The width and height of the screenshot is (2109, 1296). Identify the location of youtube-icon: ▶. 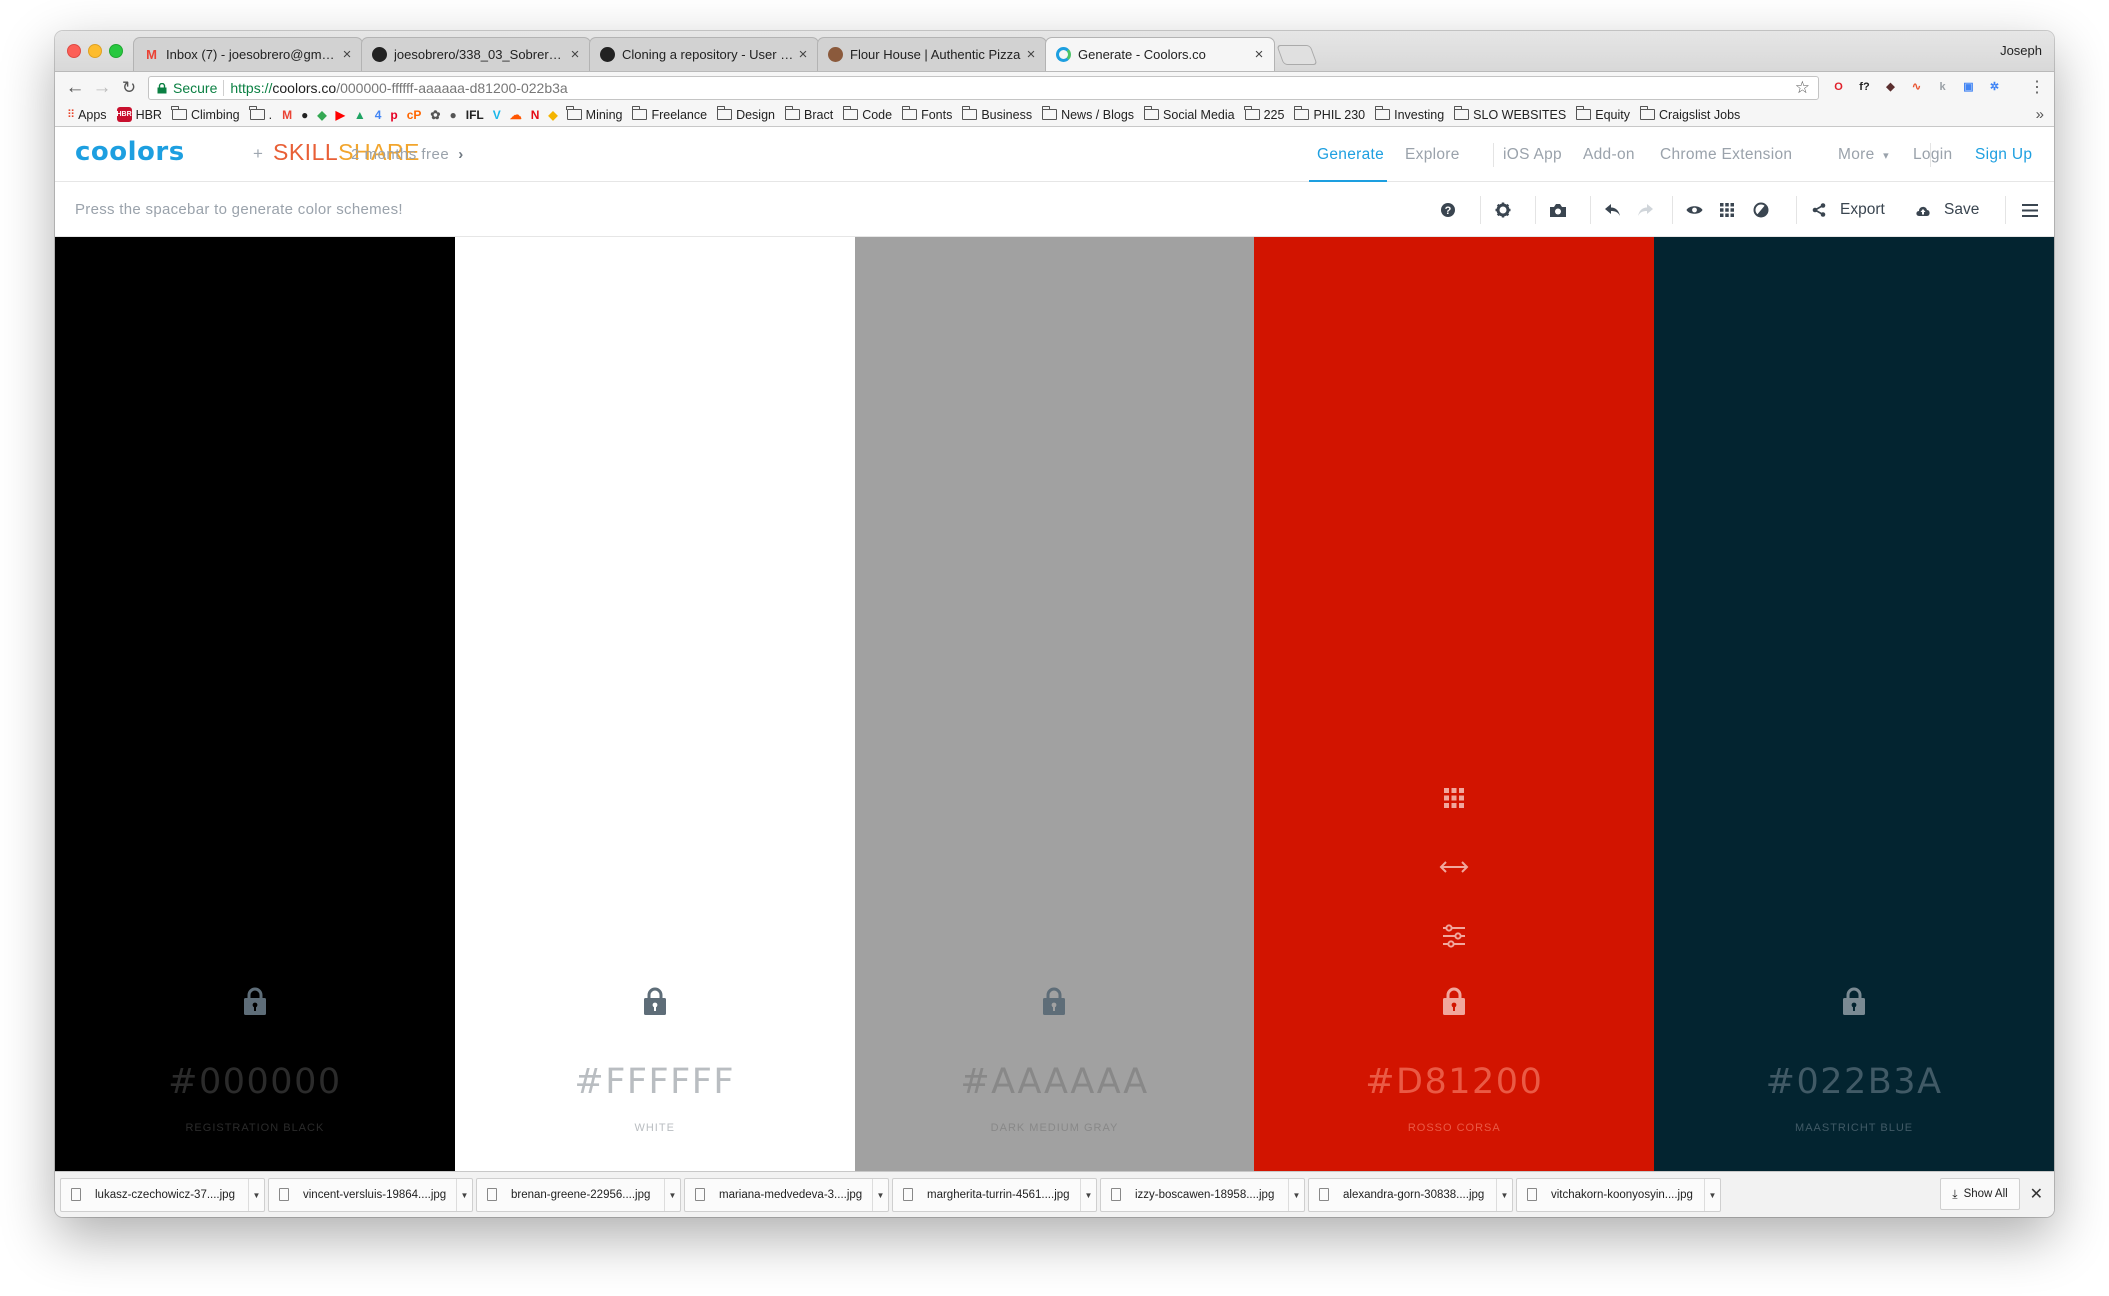
(340, 115).